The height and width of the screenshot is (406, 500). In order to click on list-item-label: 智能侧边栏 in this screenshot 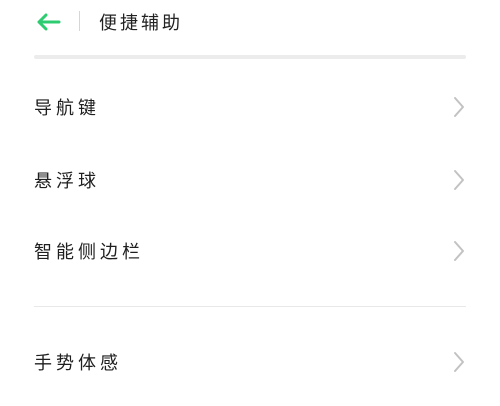, I will do `click(89, 252)`.